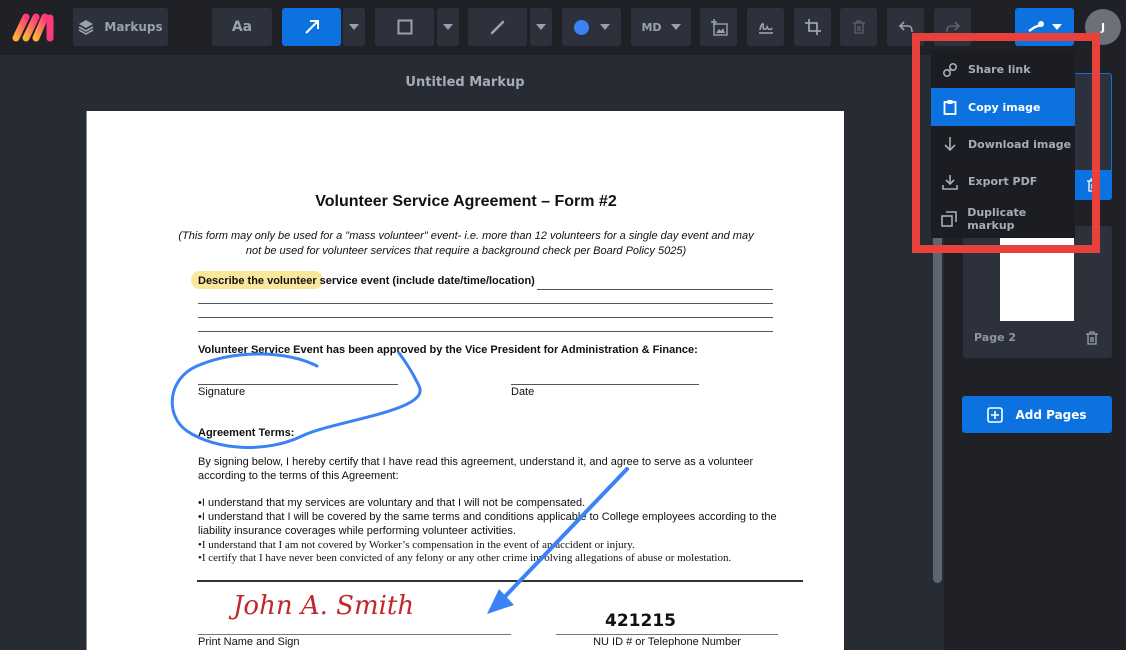  I want to click on page-thumbnail-2: Page 2, so click(1037, 292).